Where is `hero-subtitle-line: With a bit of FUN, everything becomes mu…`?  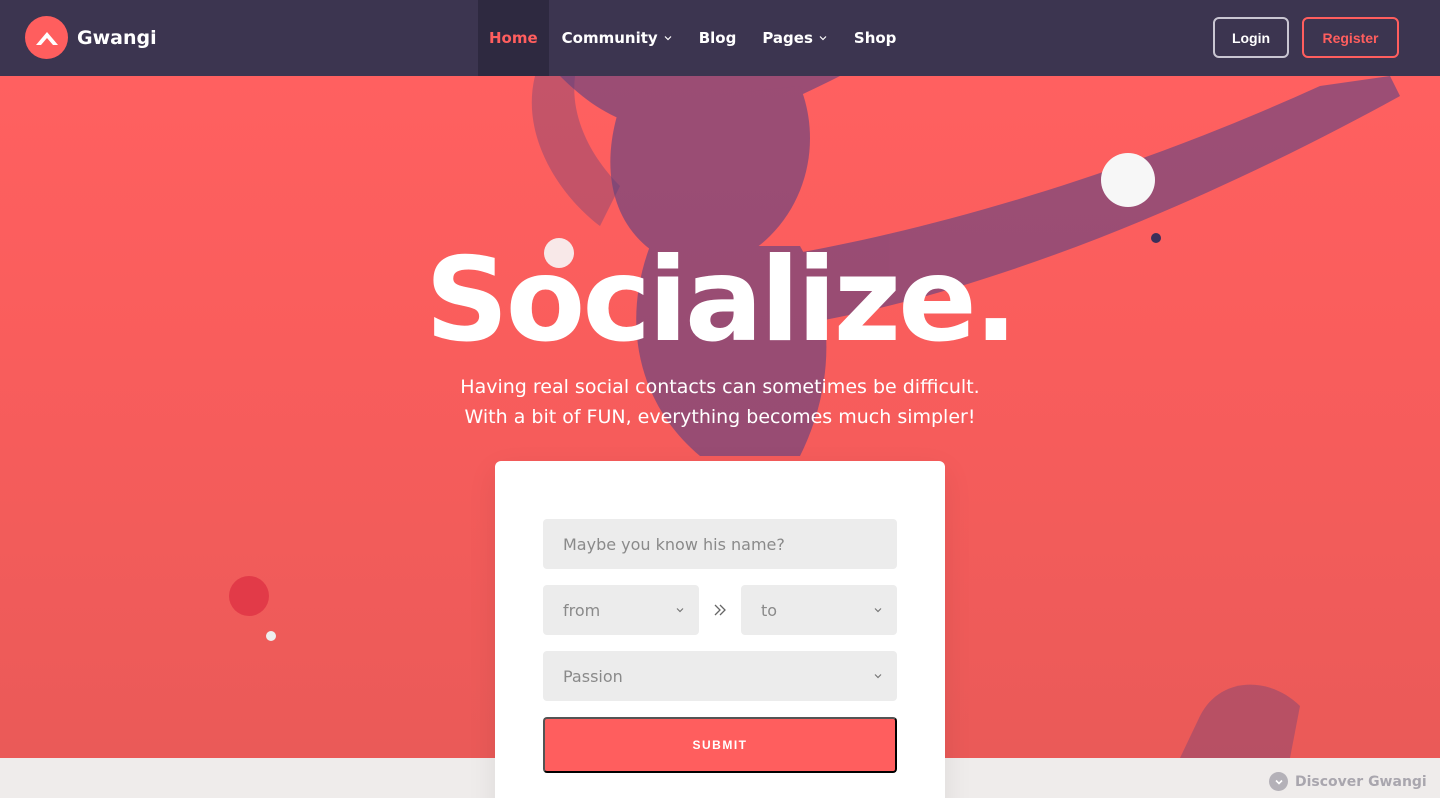 hero-subtitle-line: With a bit of FUN, everything becomes mu… is located at coordinates (720, 417).